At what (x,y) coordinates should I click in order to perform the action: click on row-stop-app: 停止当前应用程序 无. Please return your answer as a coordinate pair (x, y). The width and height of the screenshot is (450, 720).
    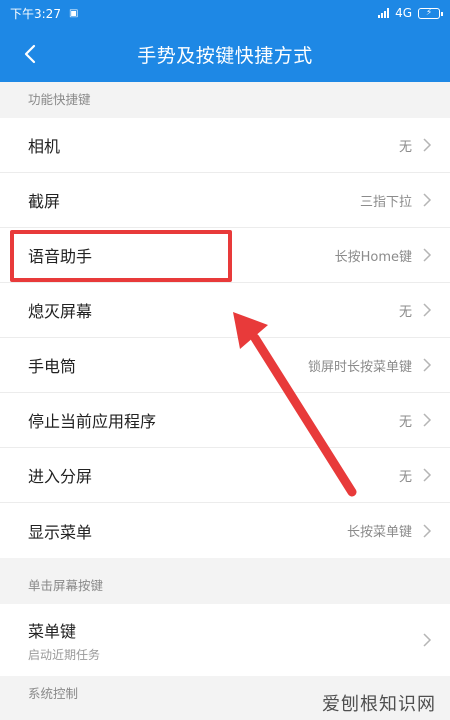
    Looking at the image, I should click on (225, 420).